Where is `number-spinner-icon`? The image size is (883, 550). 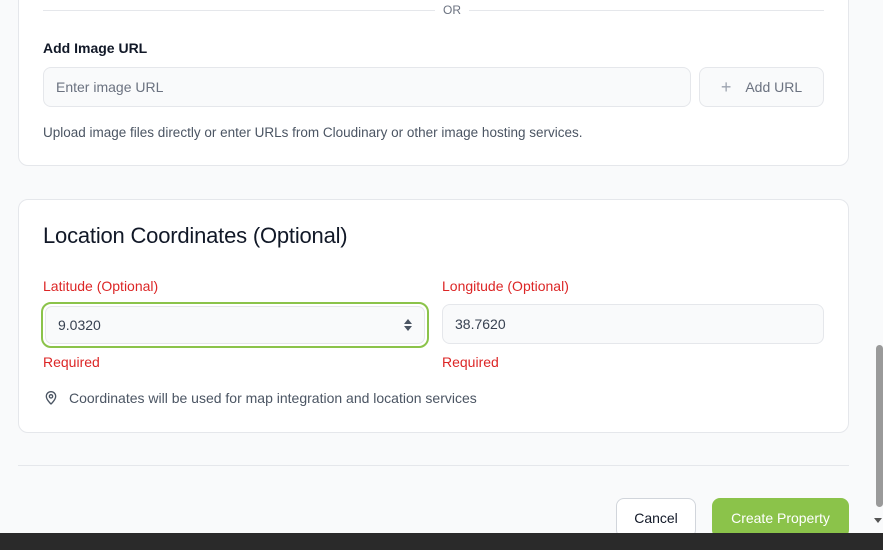 number-spinner-icon is located at coordinates (408, 325).